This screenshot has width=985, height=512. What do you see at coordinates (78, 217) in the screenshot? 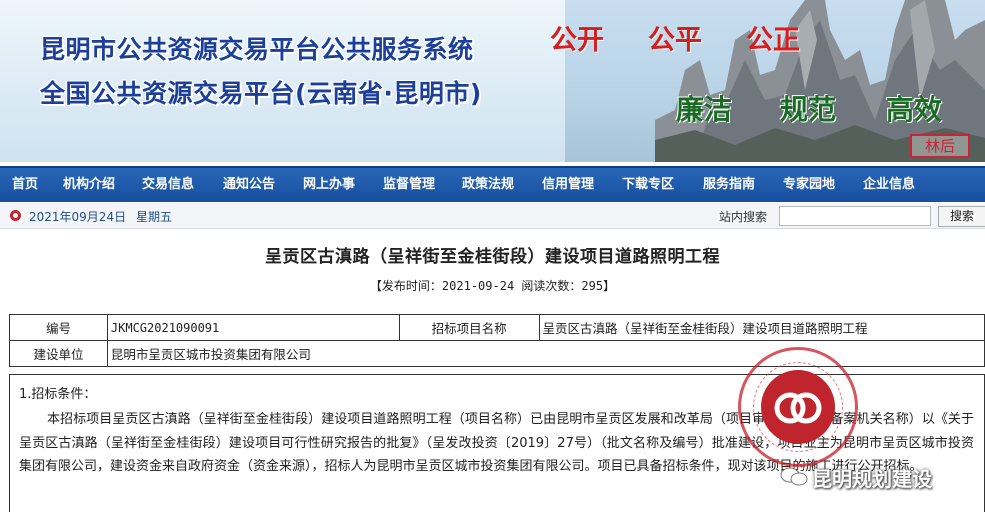
I see `current-date: 2021年09月24日` at bounding box center [78, 217].